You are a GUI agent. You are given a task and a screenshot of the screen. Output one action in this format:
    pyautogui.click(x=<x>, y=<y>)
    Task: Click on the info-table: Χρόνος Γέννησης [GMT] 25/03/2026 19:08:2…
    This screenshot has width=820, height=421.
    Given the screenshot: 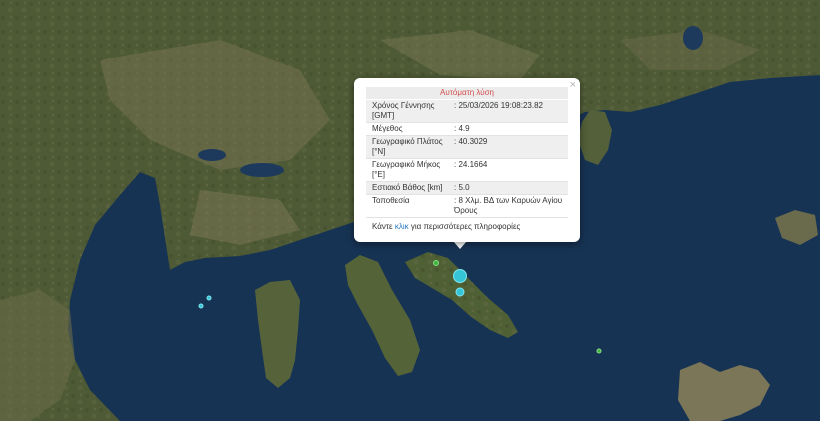 What is the action you would take?
    pyautogui.click(x=467, y=159)
    